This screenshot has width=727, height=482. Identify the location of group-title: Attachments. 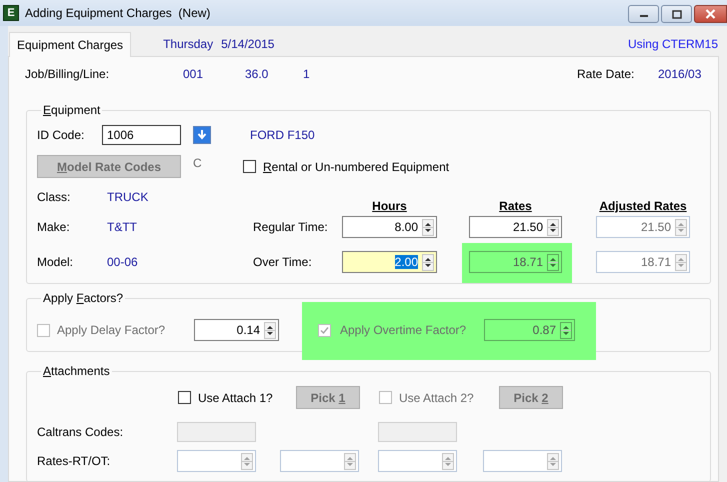
(76, 371).